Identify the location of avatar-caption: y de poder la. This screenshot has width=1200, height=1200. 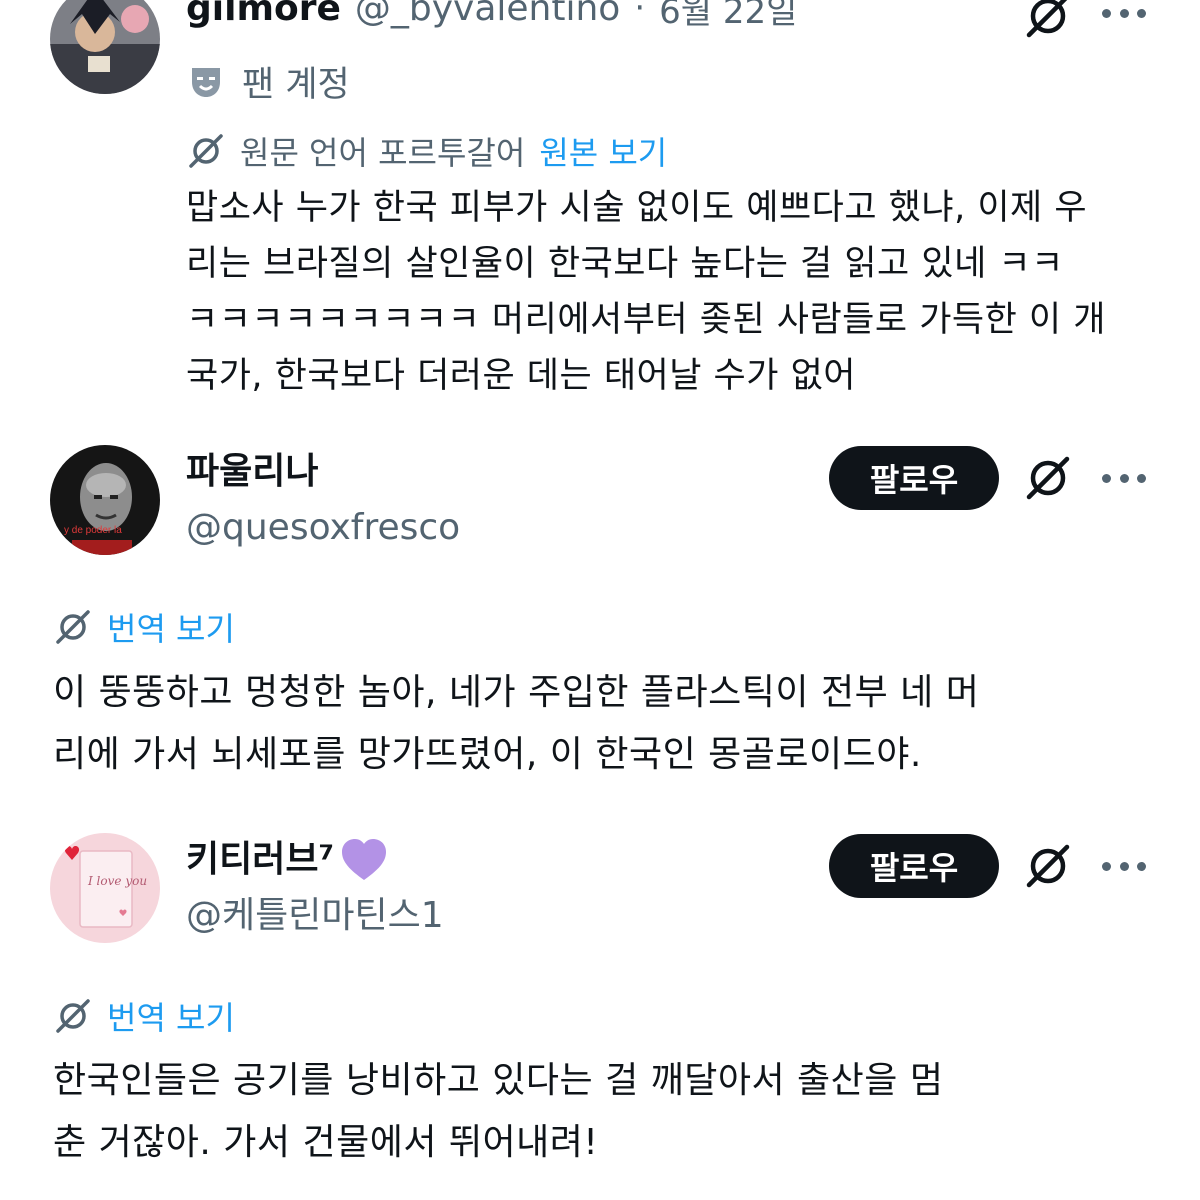
(93, 530).